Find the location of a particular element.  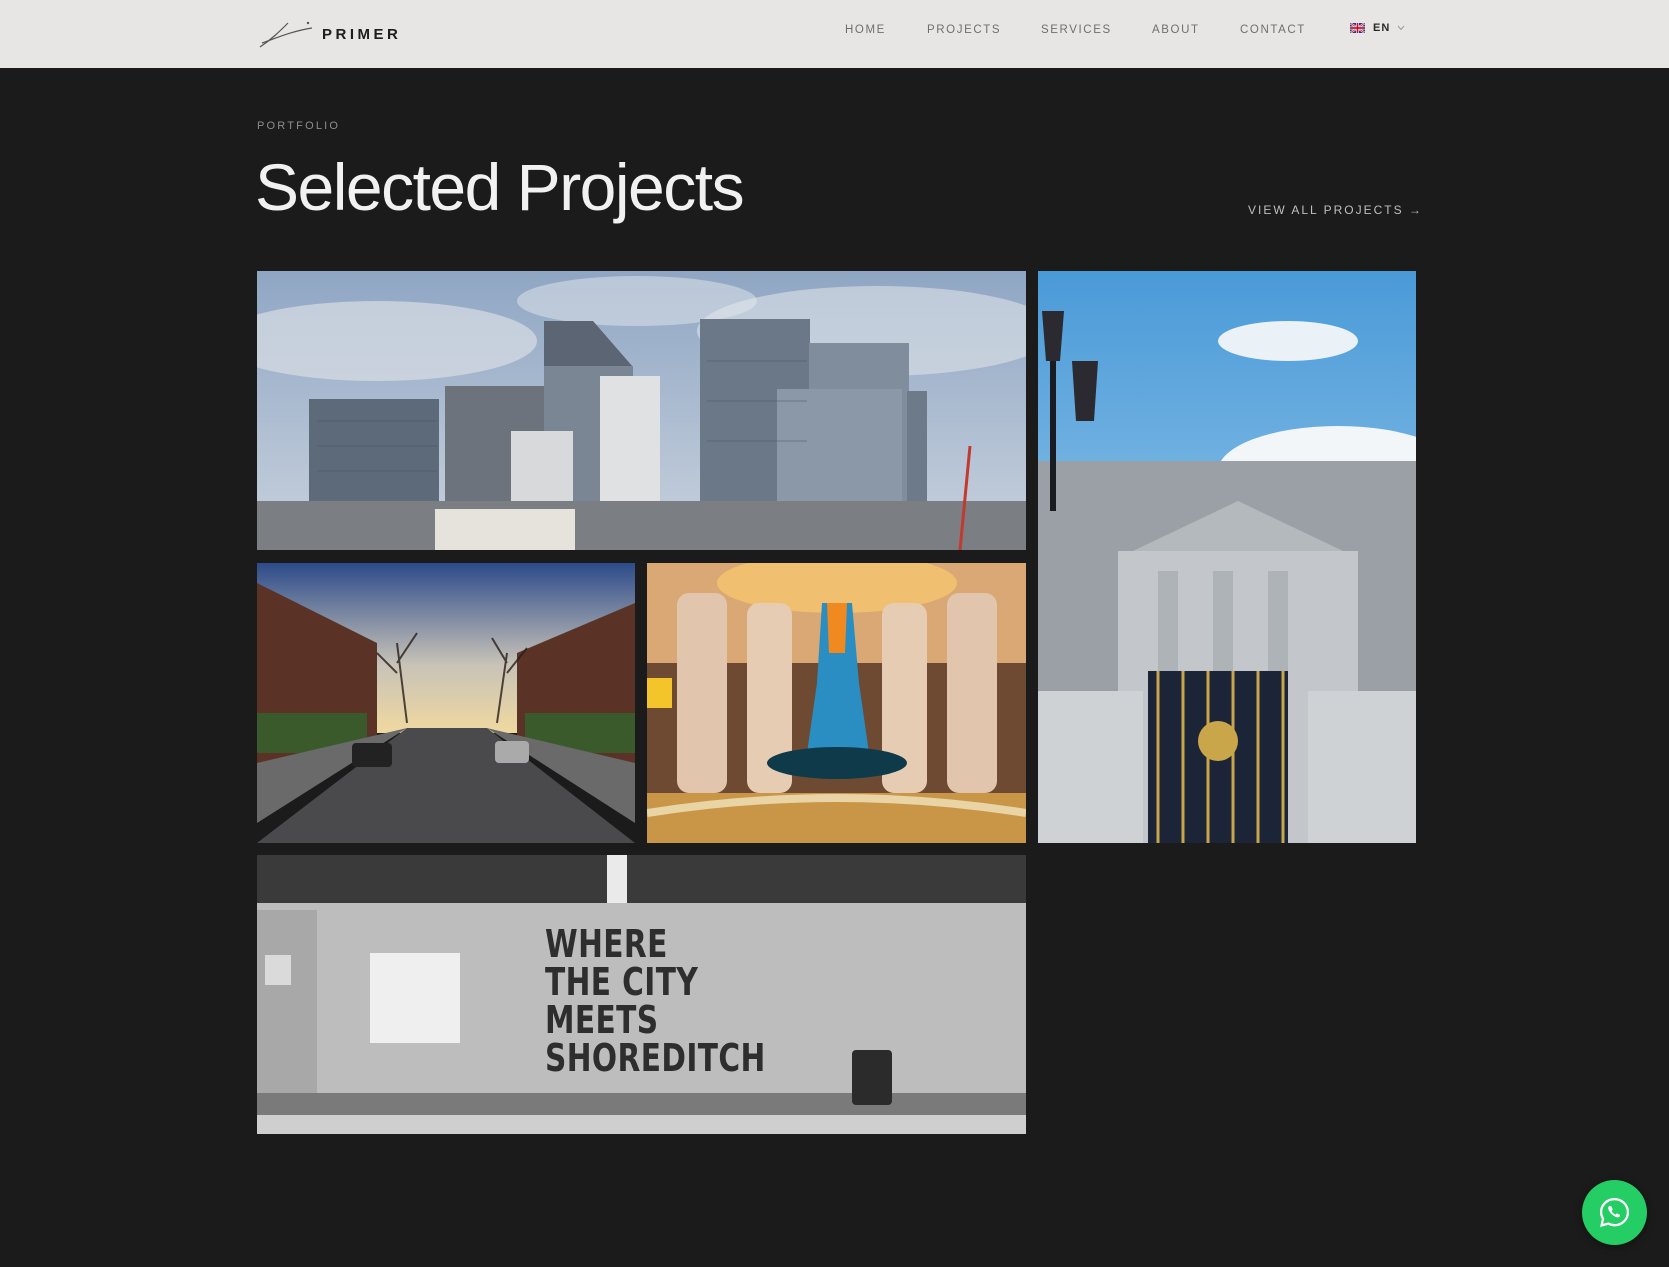

project-card-palace is located at coordinates (1227, 557).